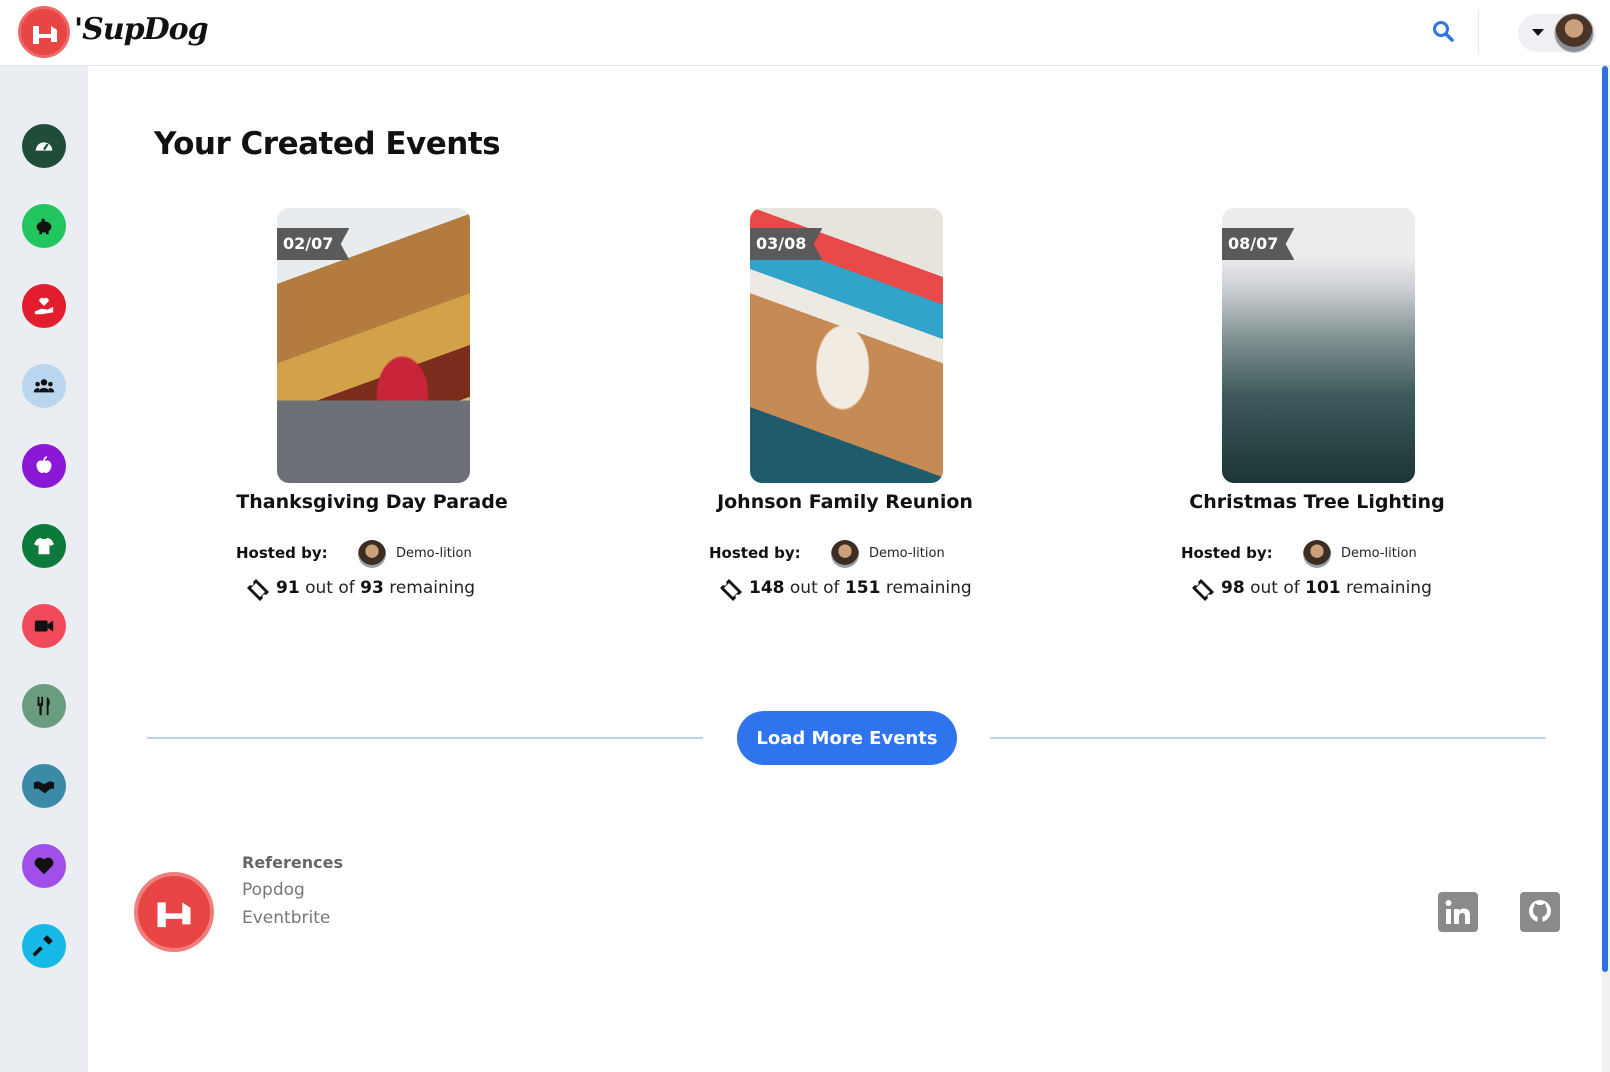 The image size is (1610, 1072). What do you see at coordinates (847, 738) in the screenshot?
I see `load-more-events-button: Load More Events` at bounding box center [847, 738].